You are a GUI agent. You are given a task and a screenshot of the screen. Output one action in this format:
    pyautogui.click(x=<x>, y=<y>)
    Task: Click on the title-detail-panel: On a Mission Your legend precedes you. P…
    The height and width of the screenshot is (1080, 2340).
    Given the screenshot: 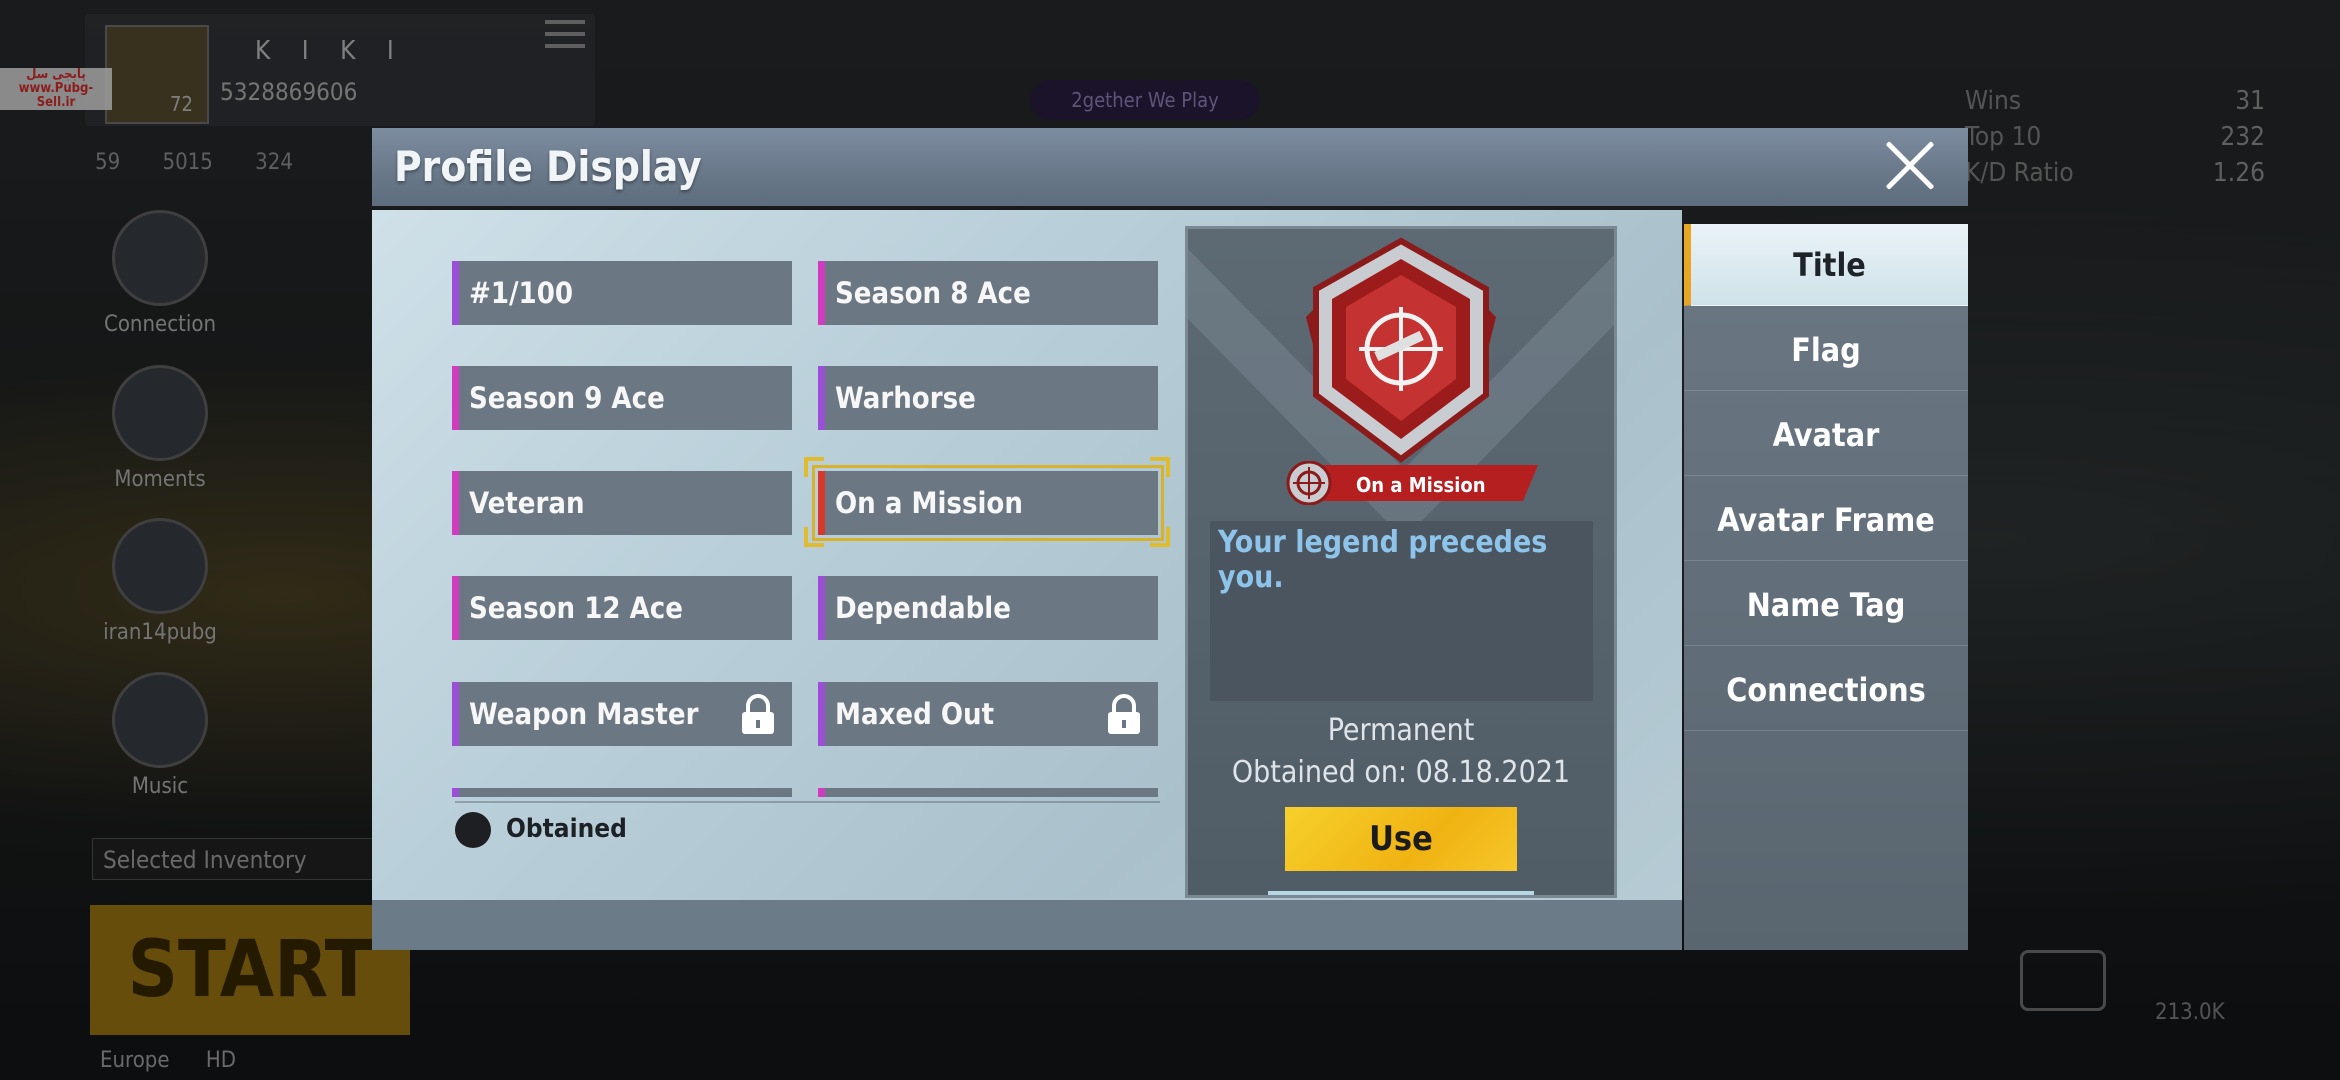 What is the action you would take?
    pyautogui.click(x=1401, y=562)
    